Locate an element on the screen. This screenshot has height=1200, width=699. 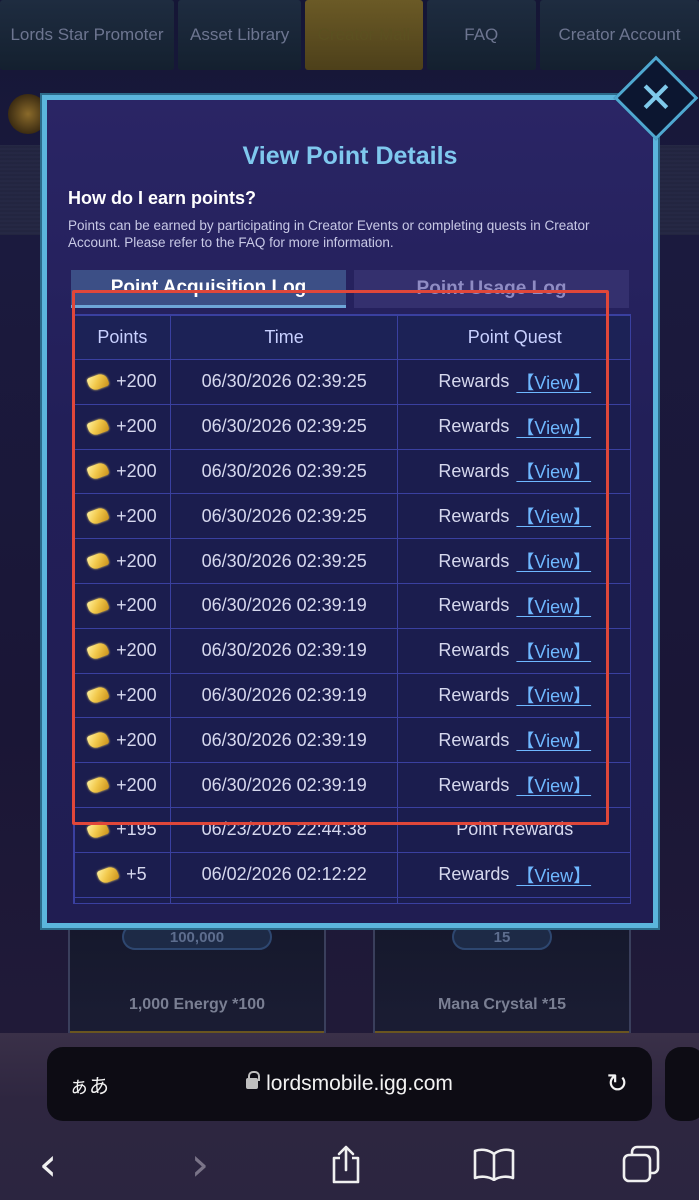
mall-item-title: 1,000 Energy *100 is located at coordinates (197, 1004).